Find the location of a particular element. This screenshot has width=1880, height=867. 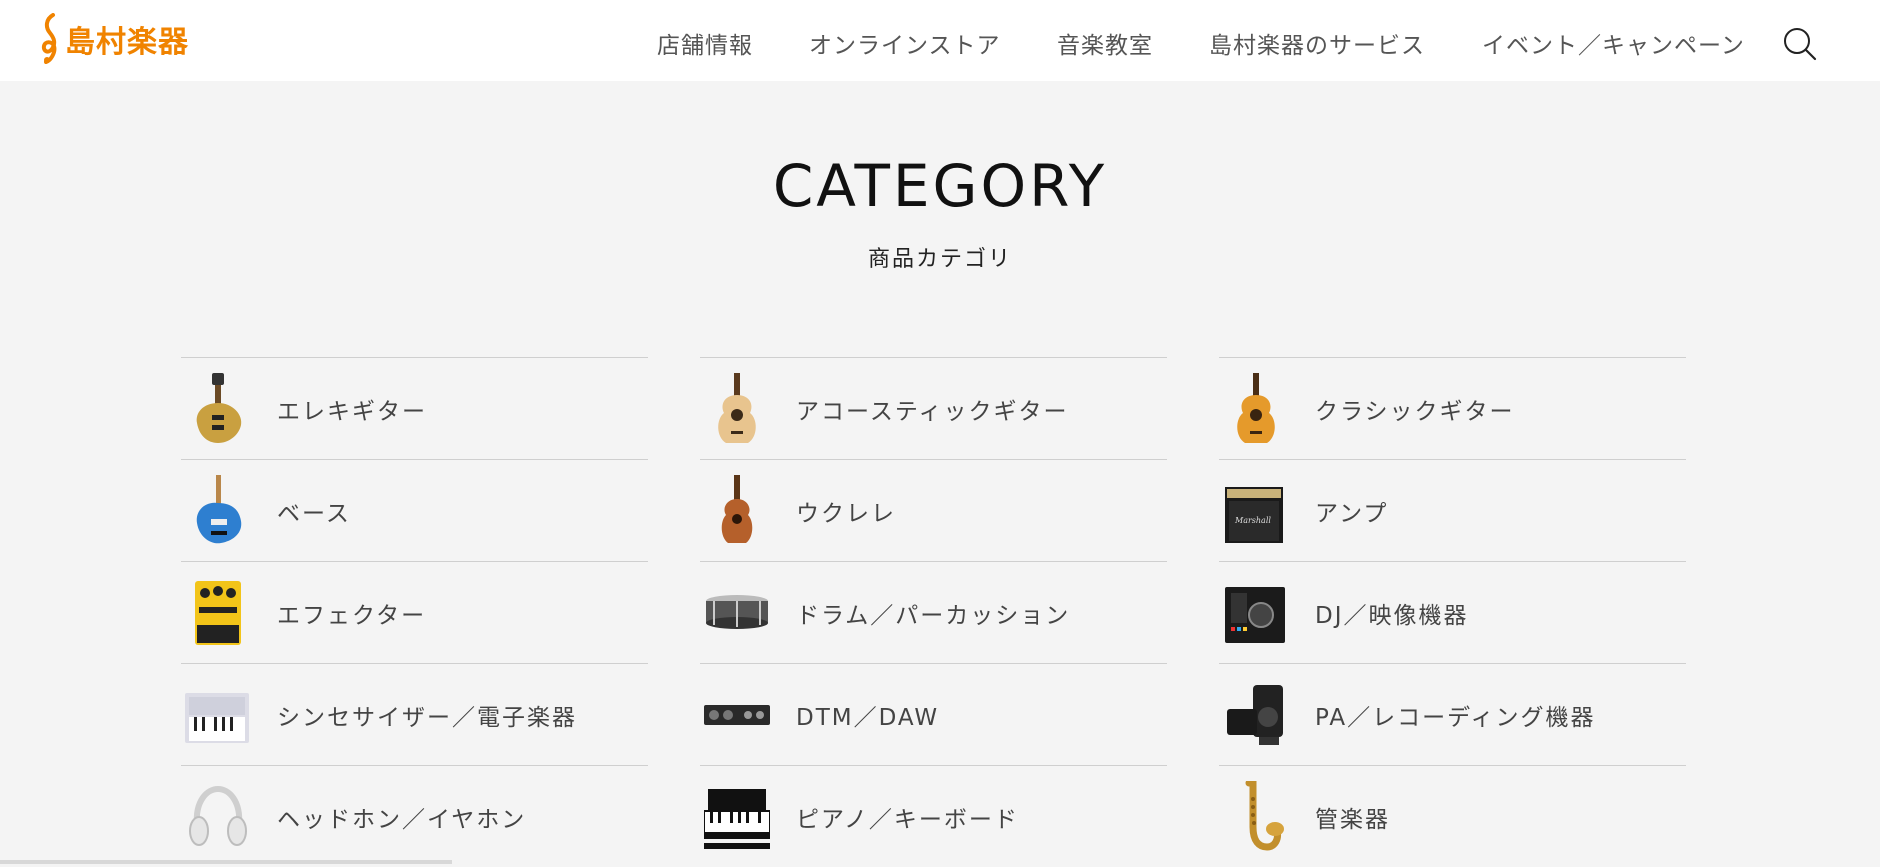

category-synthesizer: シンセサイザー／電子楽器 is located at coordinates (414, 714).